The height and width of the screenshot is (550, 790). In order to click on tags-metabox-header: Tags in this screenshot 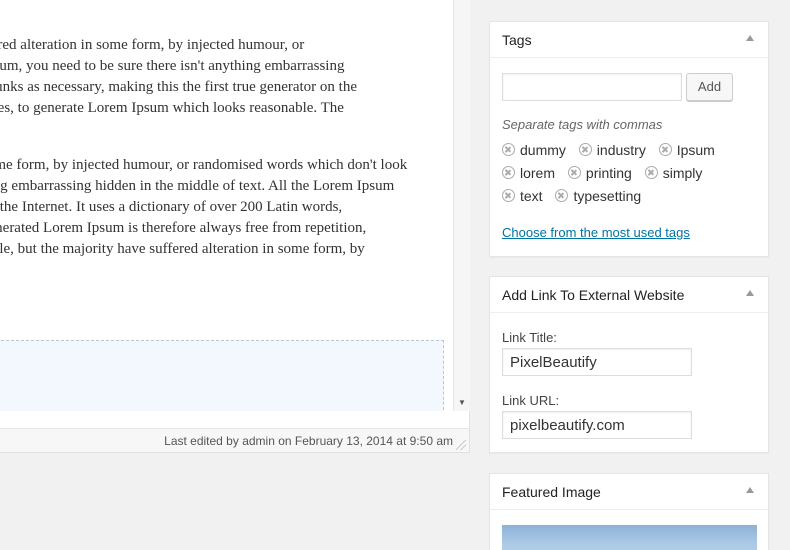, I will do `click(629, 40)`.